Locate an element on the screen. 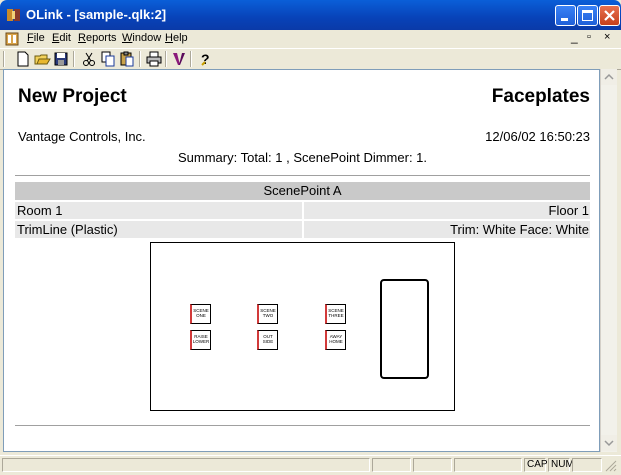  faceplate-button: SCENE TWO is located at coordinates (267, 314).